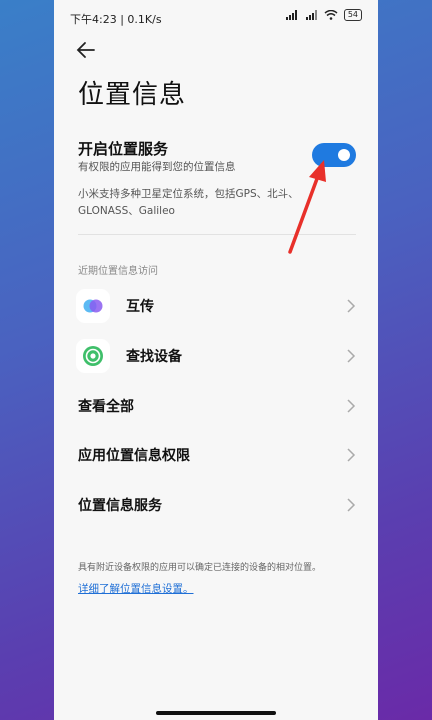  I want to click on find-device-icon, so click(93, 356).